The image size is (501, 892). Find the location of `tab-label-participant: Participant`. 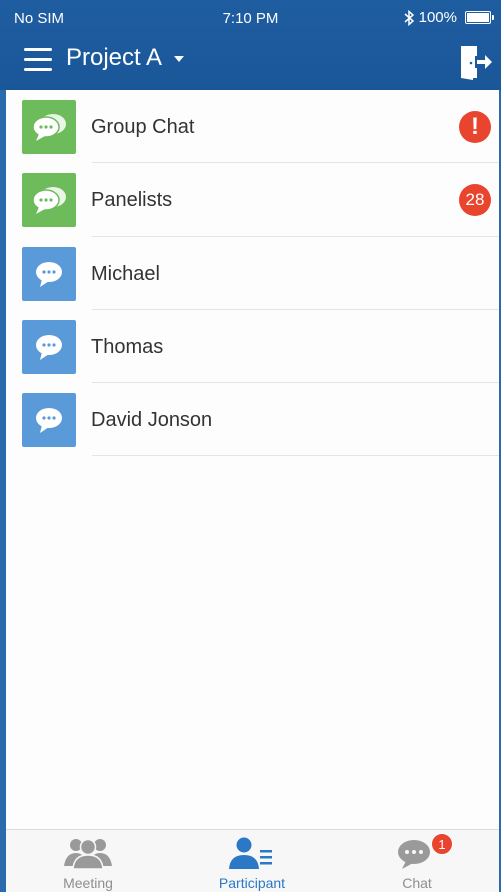

tab-label-participant: Participant is located at coordinates (252, 883).